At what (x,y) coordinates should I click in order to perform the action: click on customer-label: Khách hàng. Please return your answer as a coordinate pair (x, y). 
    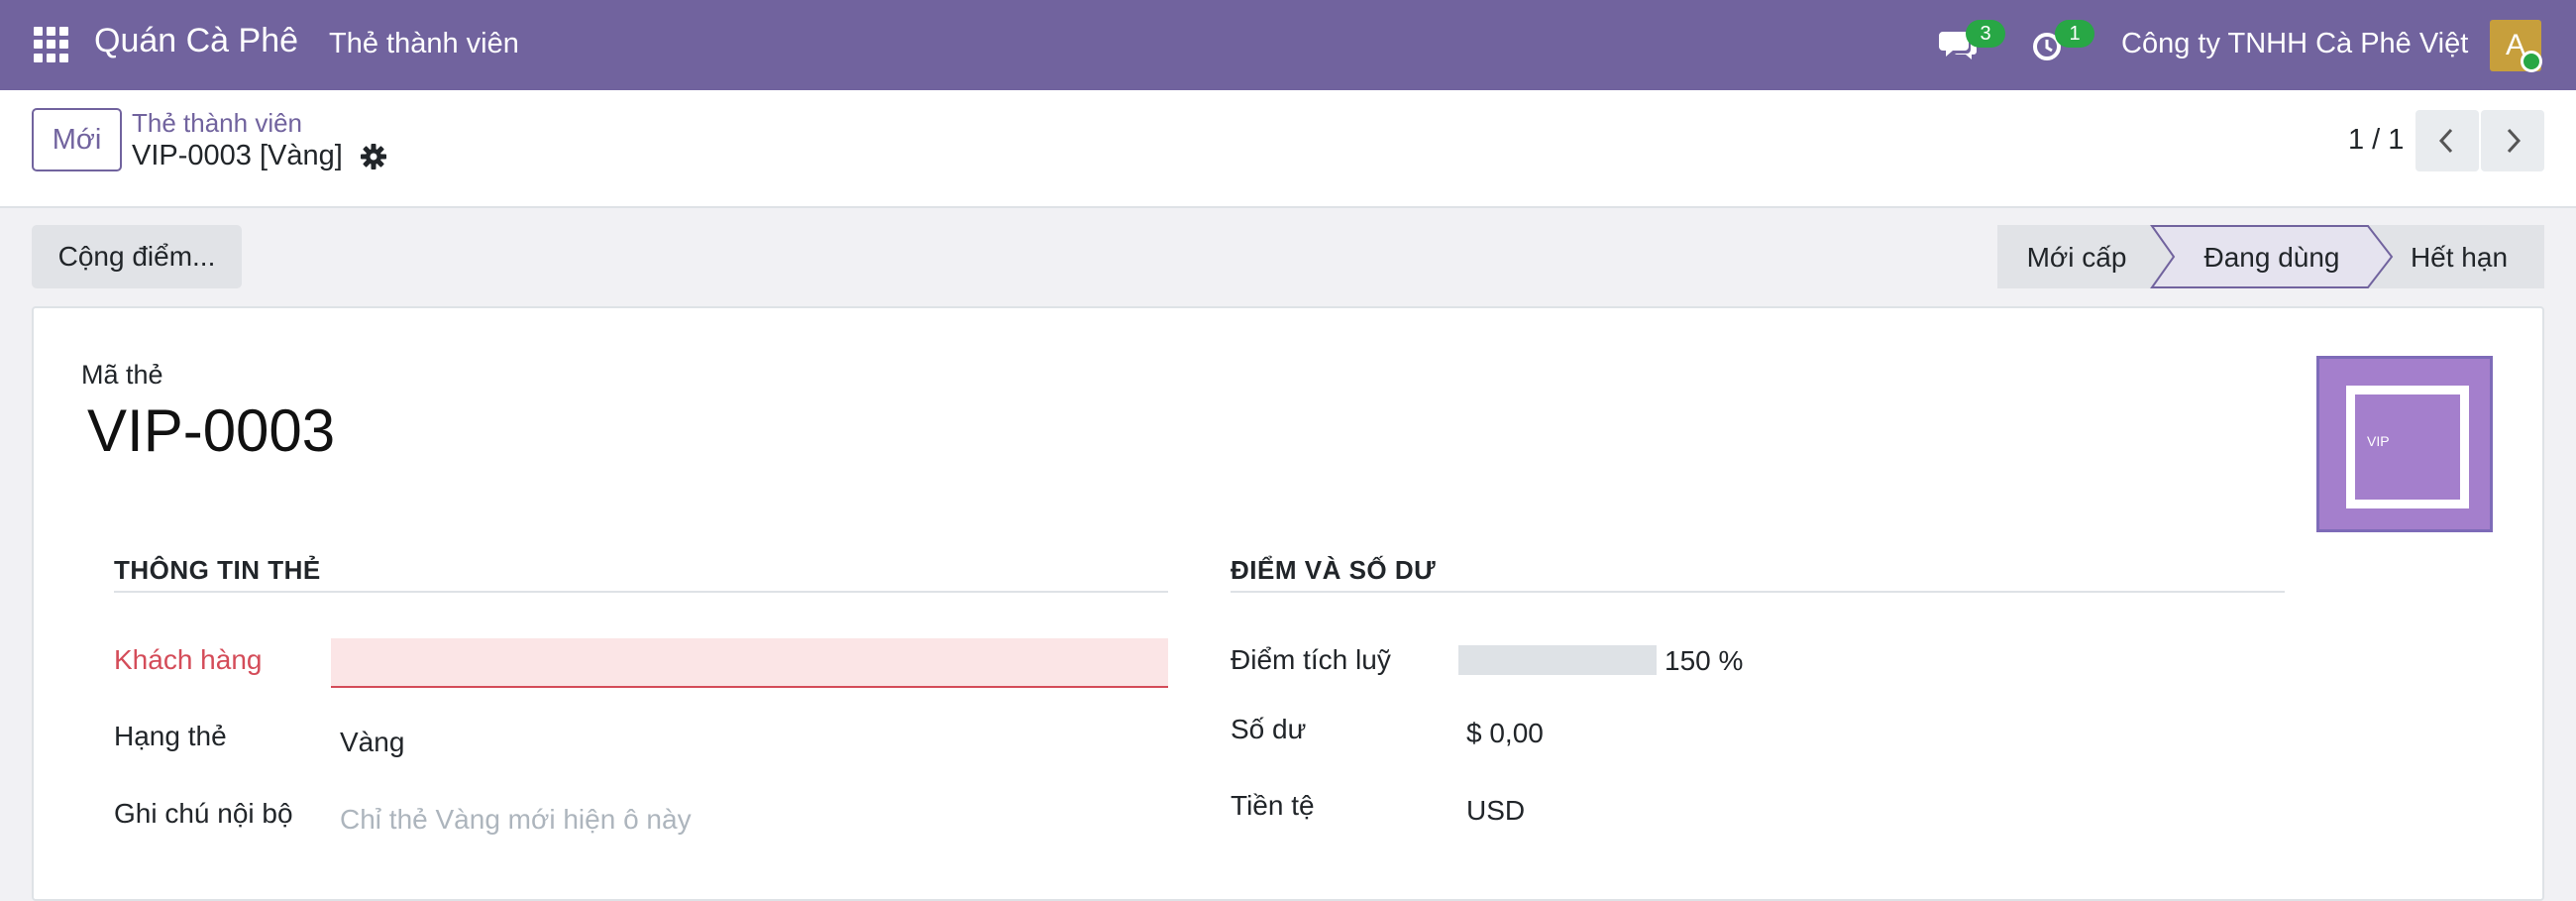
    Looking at the image, I should click on (188, 659).